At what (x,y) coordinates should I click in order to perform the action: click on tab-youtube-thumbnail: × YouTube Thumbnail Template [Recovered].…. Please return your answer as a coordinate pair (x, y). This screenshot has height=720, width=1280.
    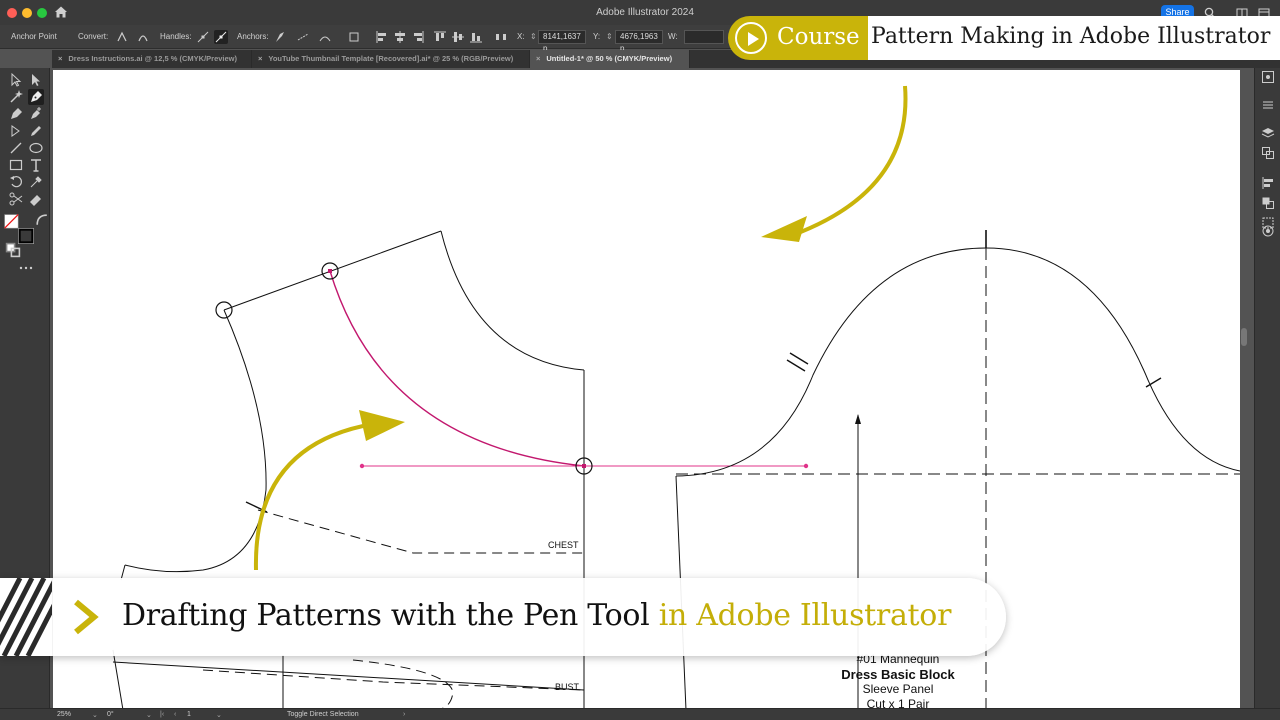
    Looking at the image, I should click on (391, 59).